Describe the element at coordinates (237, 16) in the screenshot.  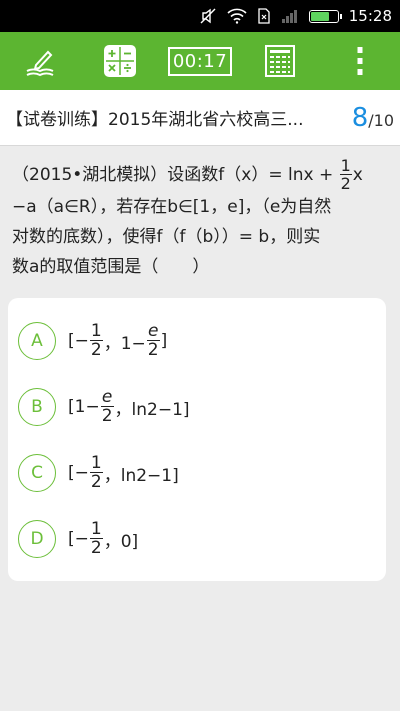
I see `wifi-icon` at that location.